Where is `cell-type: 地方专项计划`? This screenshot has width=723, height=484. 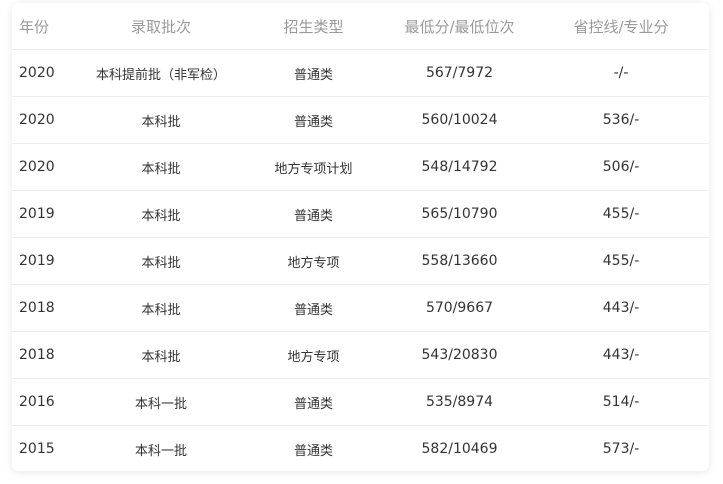
cell-type: 地方专项计划 is located at coordinates (313, 167).